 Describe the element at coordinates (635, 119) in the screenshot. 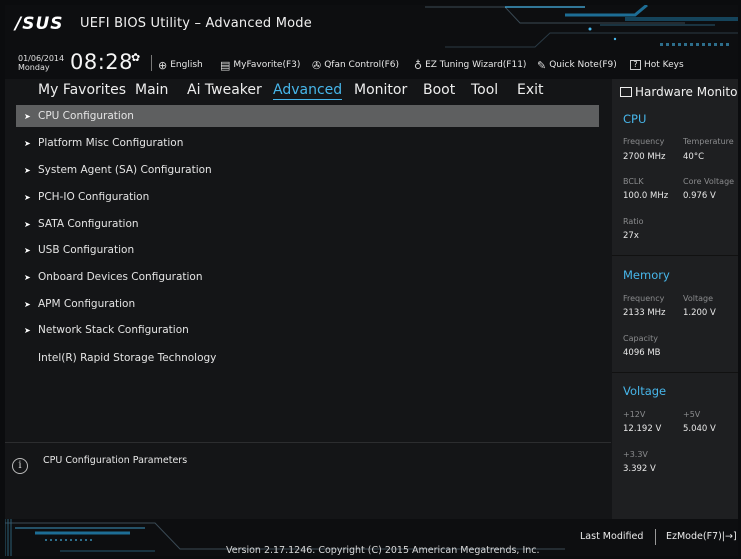

I see `cpu-heading: CPU` at that location.